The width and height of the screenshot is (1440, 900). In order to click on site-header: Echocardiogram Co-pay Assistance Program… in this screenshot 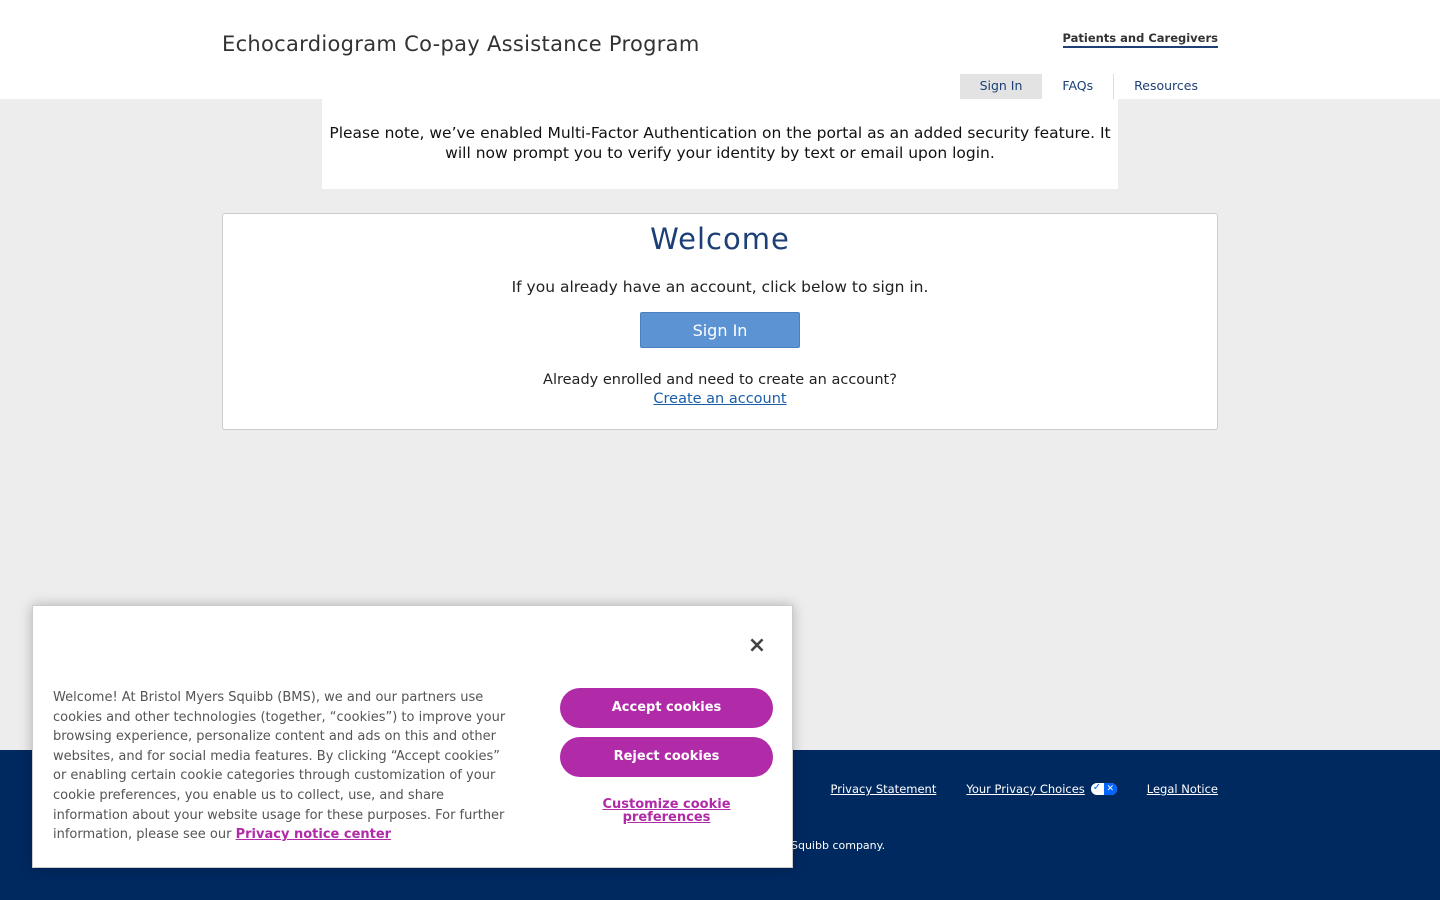, I will do `click(720, 49)`.